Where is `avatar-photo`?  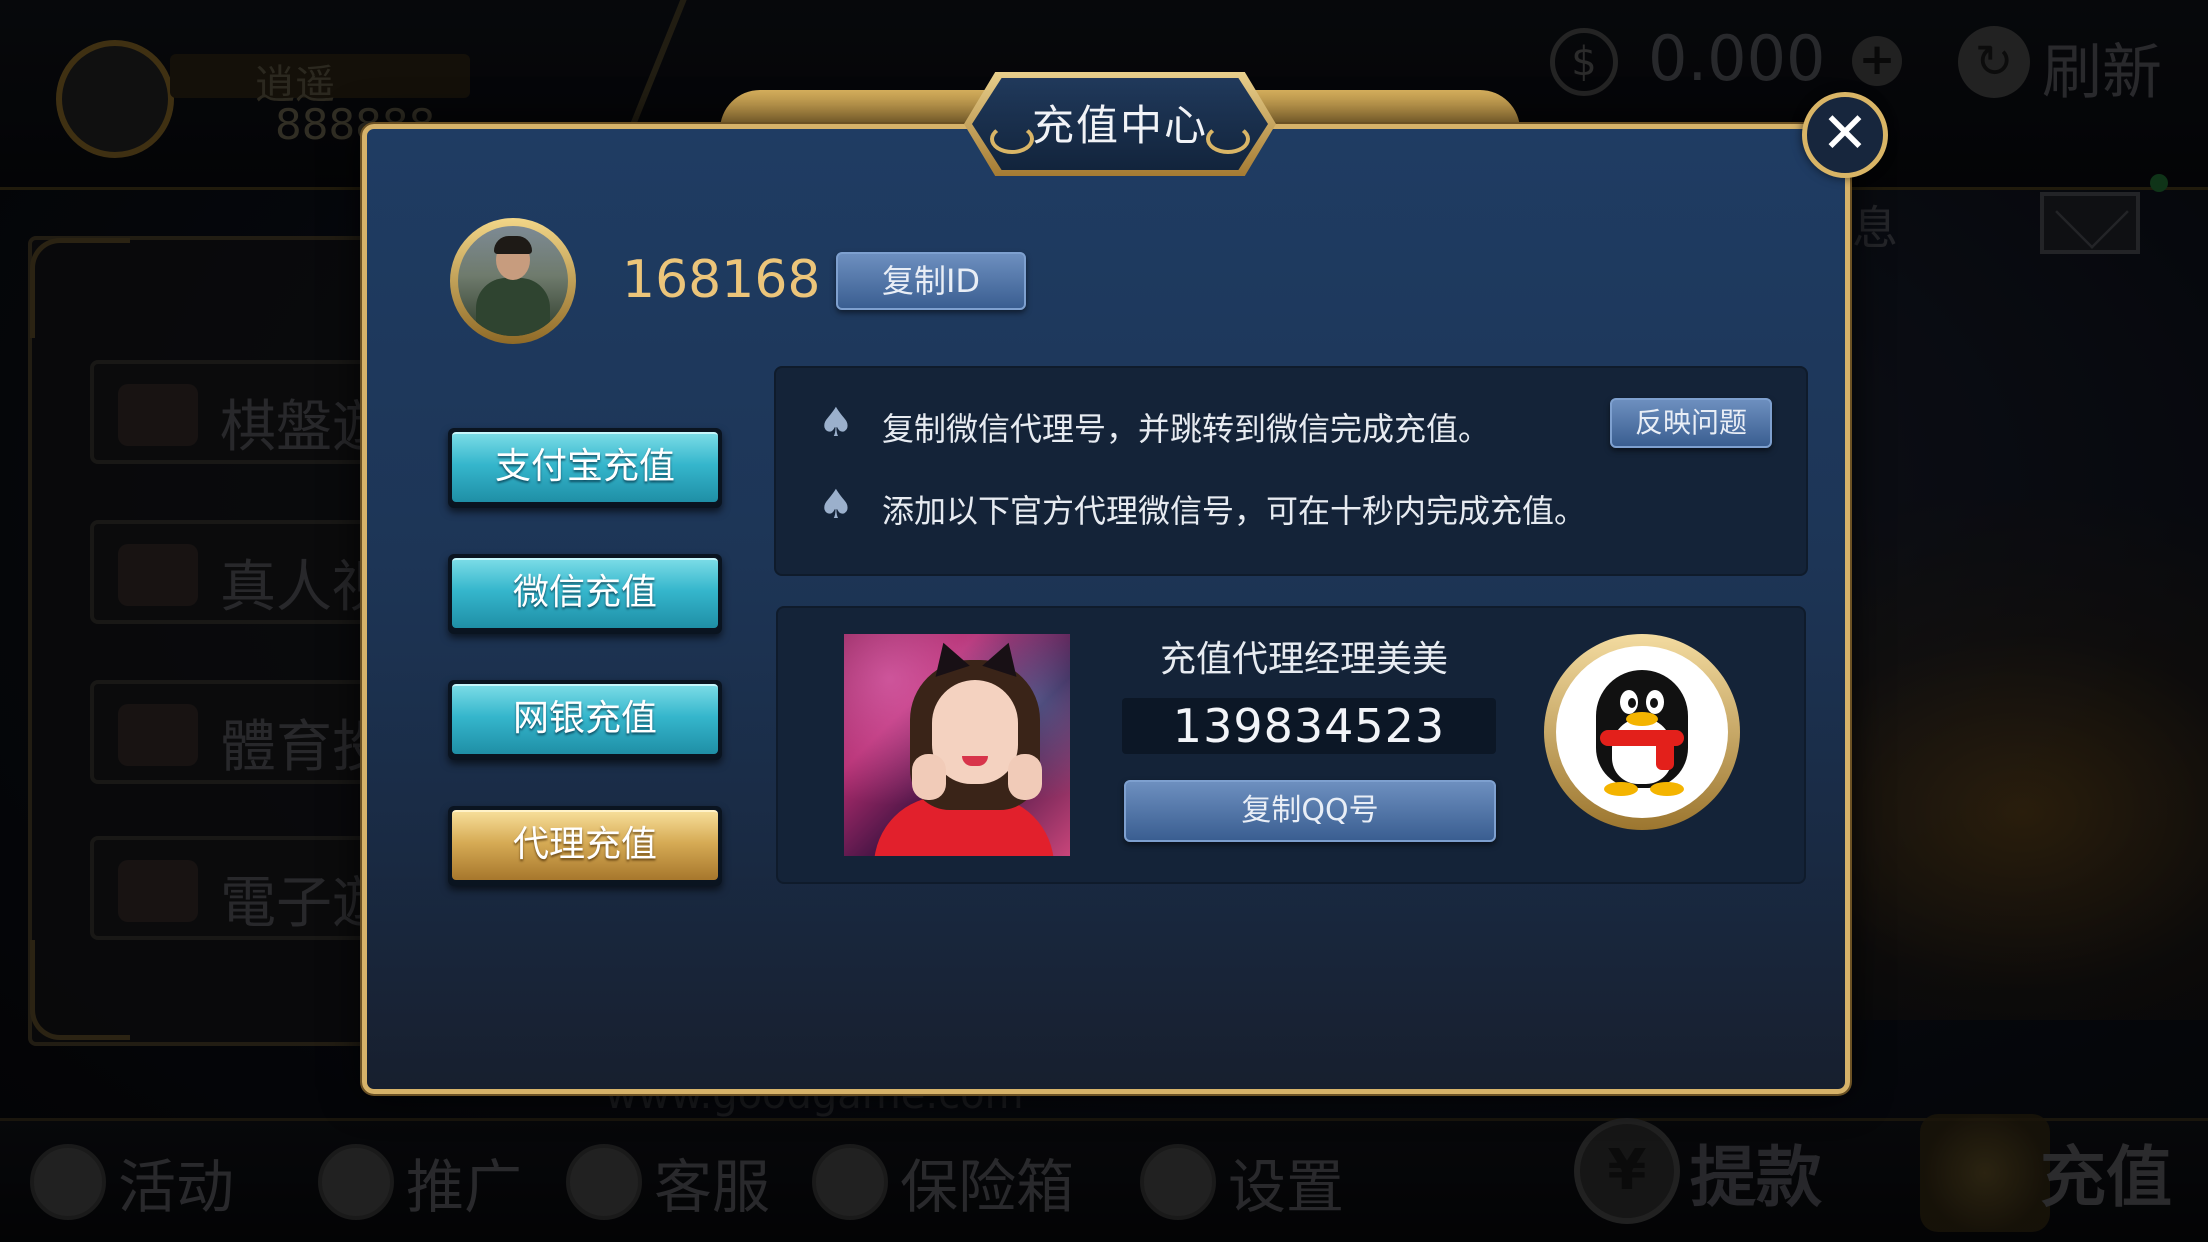
avatar-photo is located at coordinates (513, 281).